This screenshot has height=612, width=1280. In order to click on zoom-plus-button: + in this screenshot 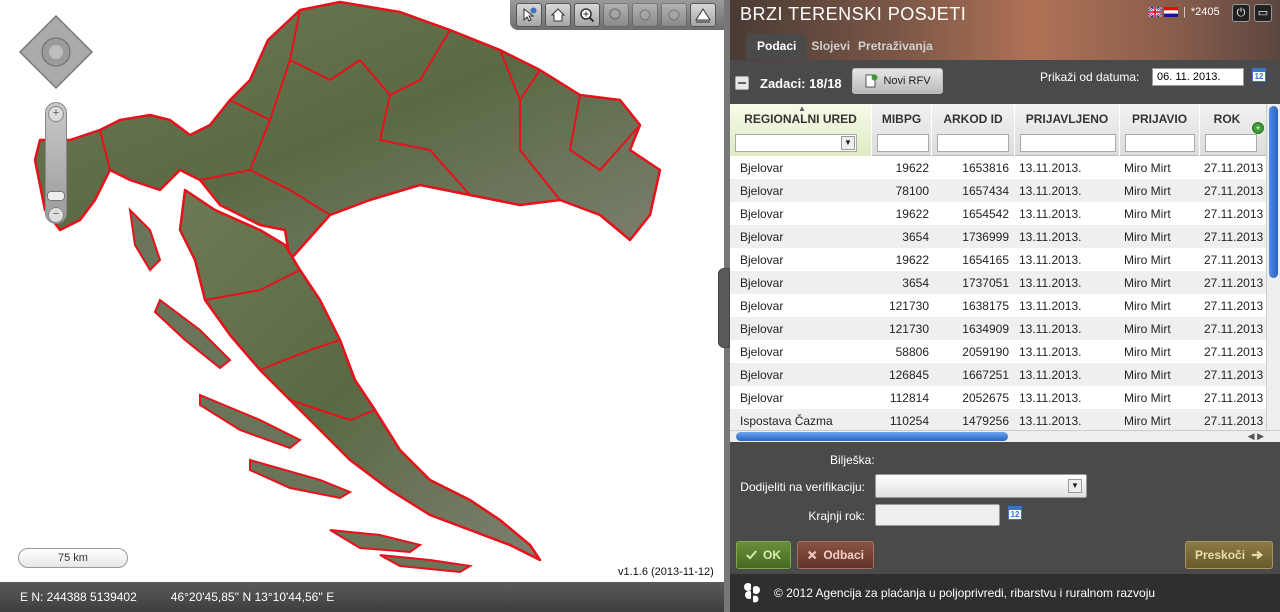, I will do `click(56, 114)`.